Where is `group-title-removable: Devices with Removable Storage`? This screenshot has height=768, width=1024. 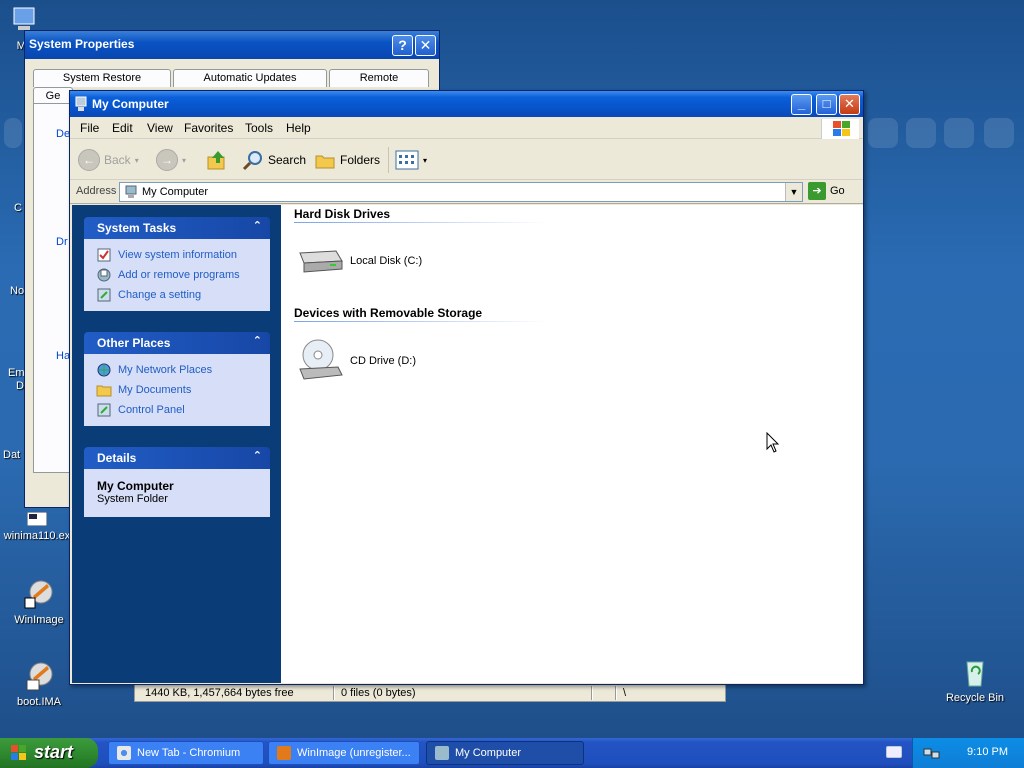 group-title-removable: Devices with Removable Storage is located at coordinates (388, 313).